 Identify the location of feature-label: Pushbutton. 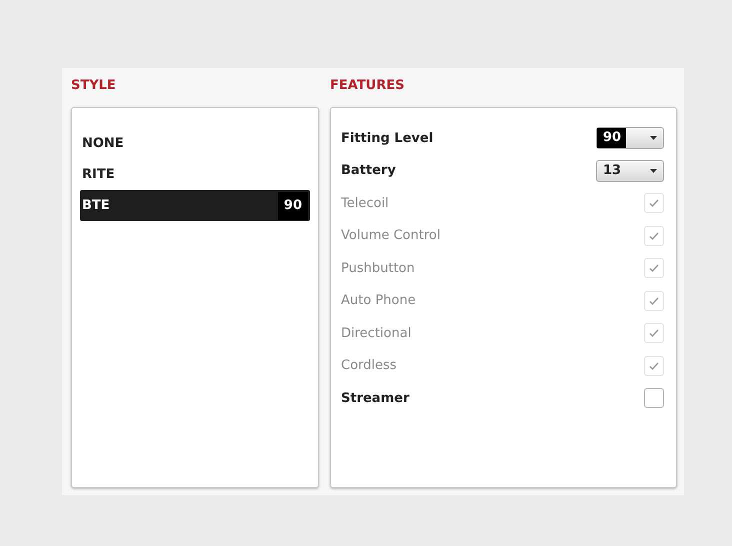
(378, 268).